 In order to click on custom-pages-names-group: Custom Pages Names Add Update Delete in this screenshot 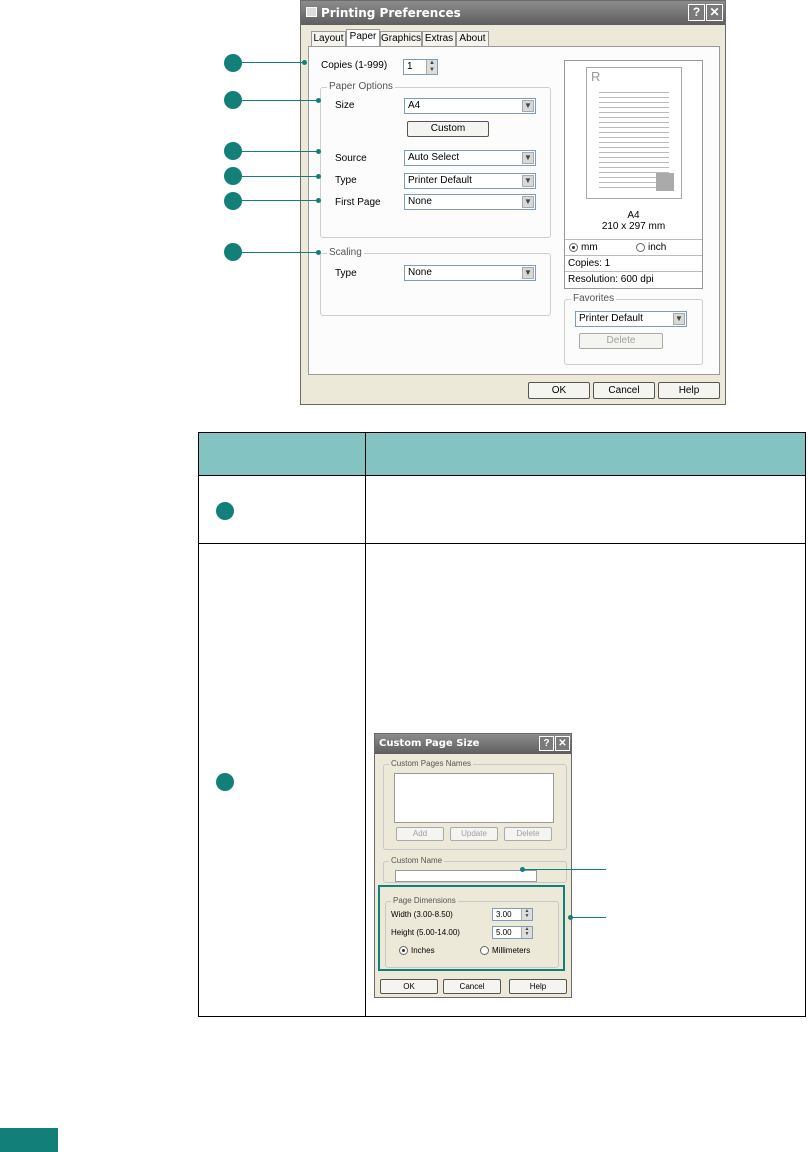, I will do `click(475, 804)`.